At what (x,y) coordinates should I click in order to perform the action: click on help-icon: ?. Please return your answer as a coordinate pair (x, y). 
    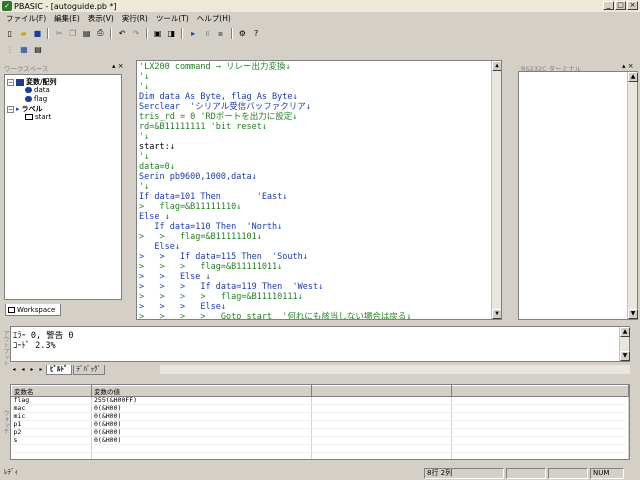
    Looking at the image, I should click on (256, 33).